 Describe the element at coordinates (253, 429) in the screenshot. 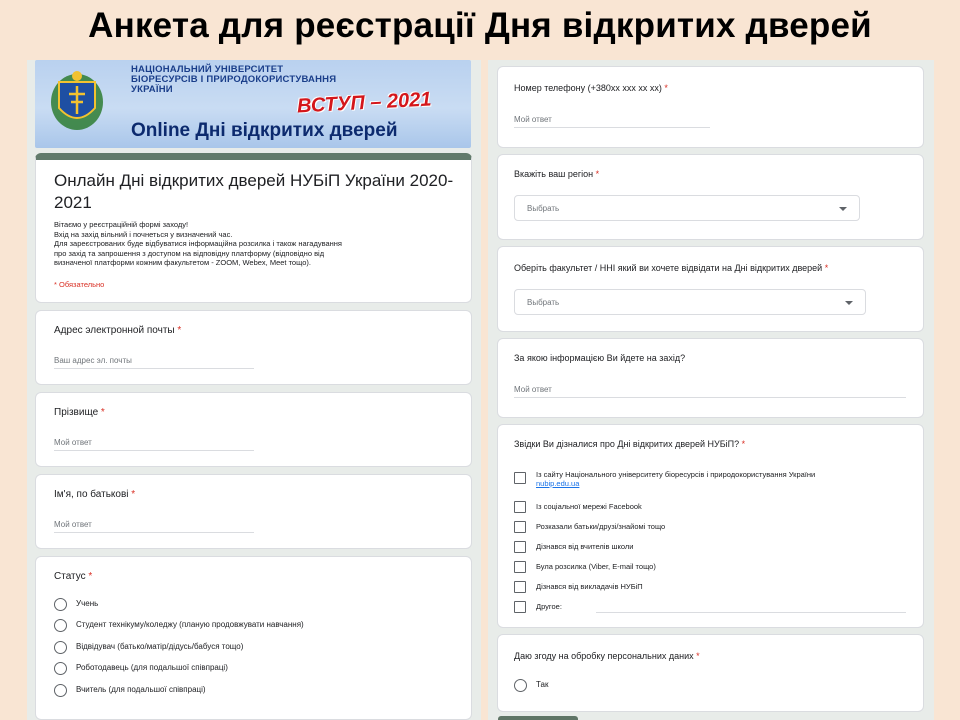

I see `question-surname: Прізвище * Мой ответ` at that location.